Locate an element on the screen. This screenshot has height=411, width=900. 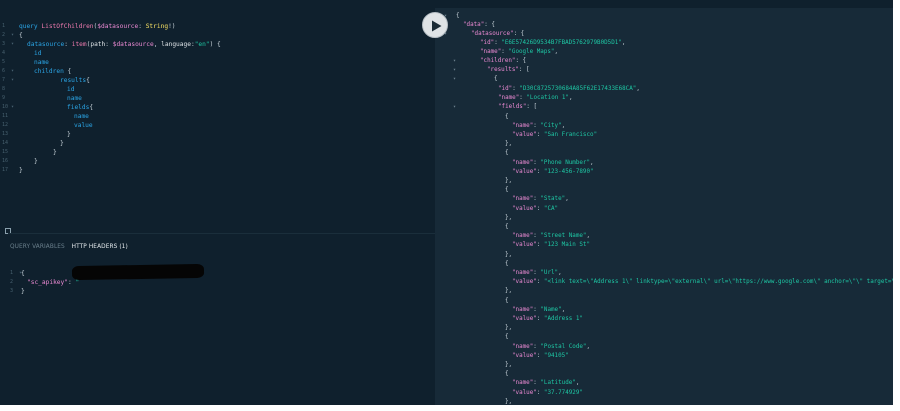
code-line-15: 15} is located at coordinates (29, 152).